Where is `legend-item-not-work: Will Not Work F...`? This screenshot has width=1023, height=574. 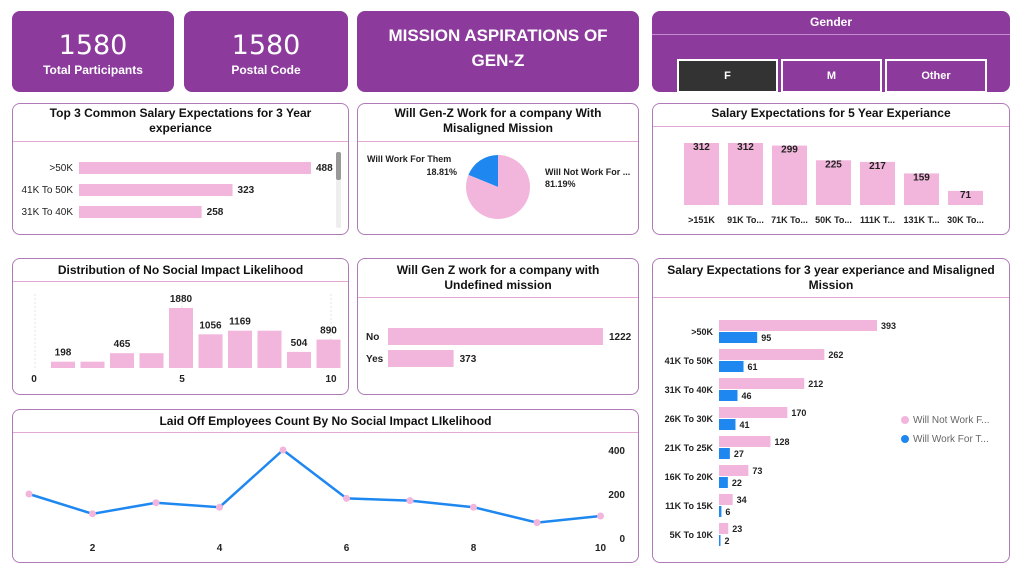 legend-item-not-work: Will Not Work F... is located at coordinates (945, 420).